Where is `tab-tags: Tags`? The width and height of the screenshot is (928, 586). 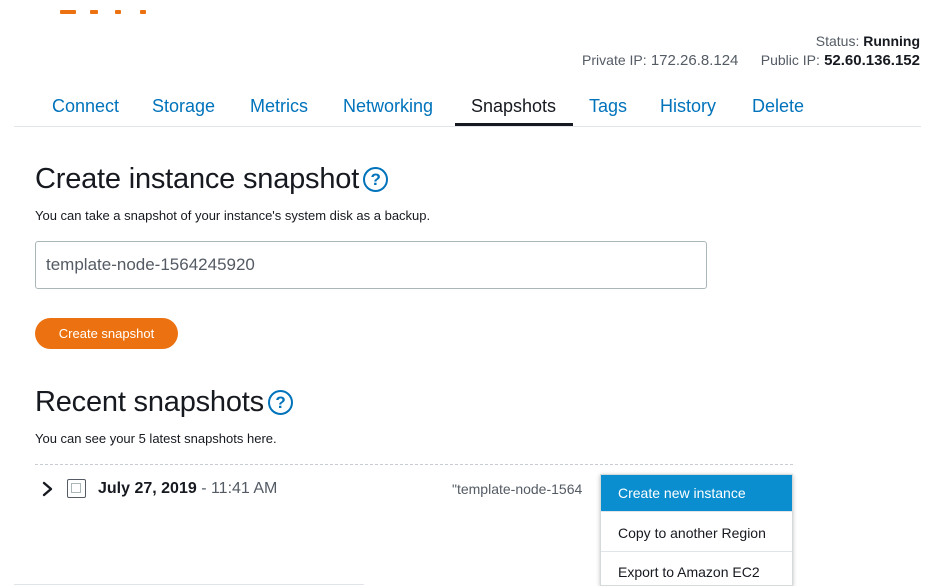 tab-tags: Tags is located at coordinates (608, 106).